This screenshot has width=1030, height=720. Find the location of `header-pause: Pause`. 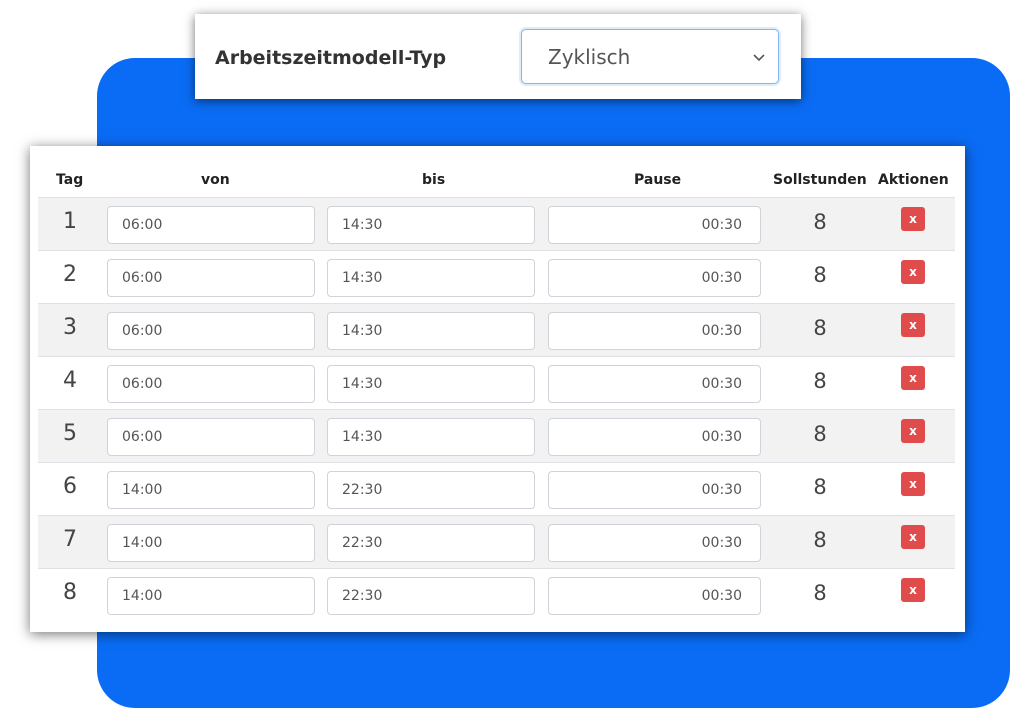

header-pause: Pause is located at coordinates (658, 180).